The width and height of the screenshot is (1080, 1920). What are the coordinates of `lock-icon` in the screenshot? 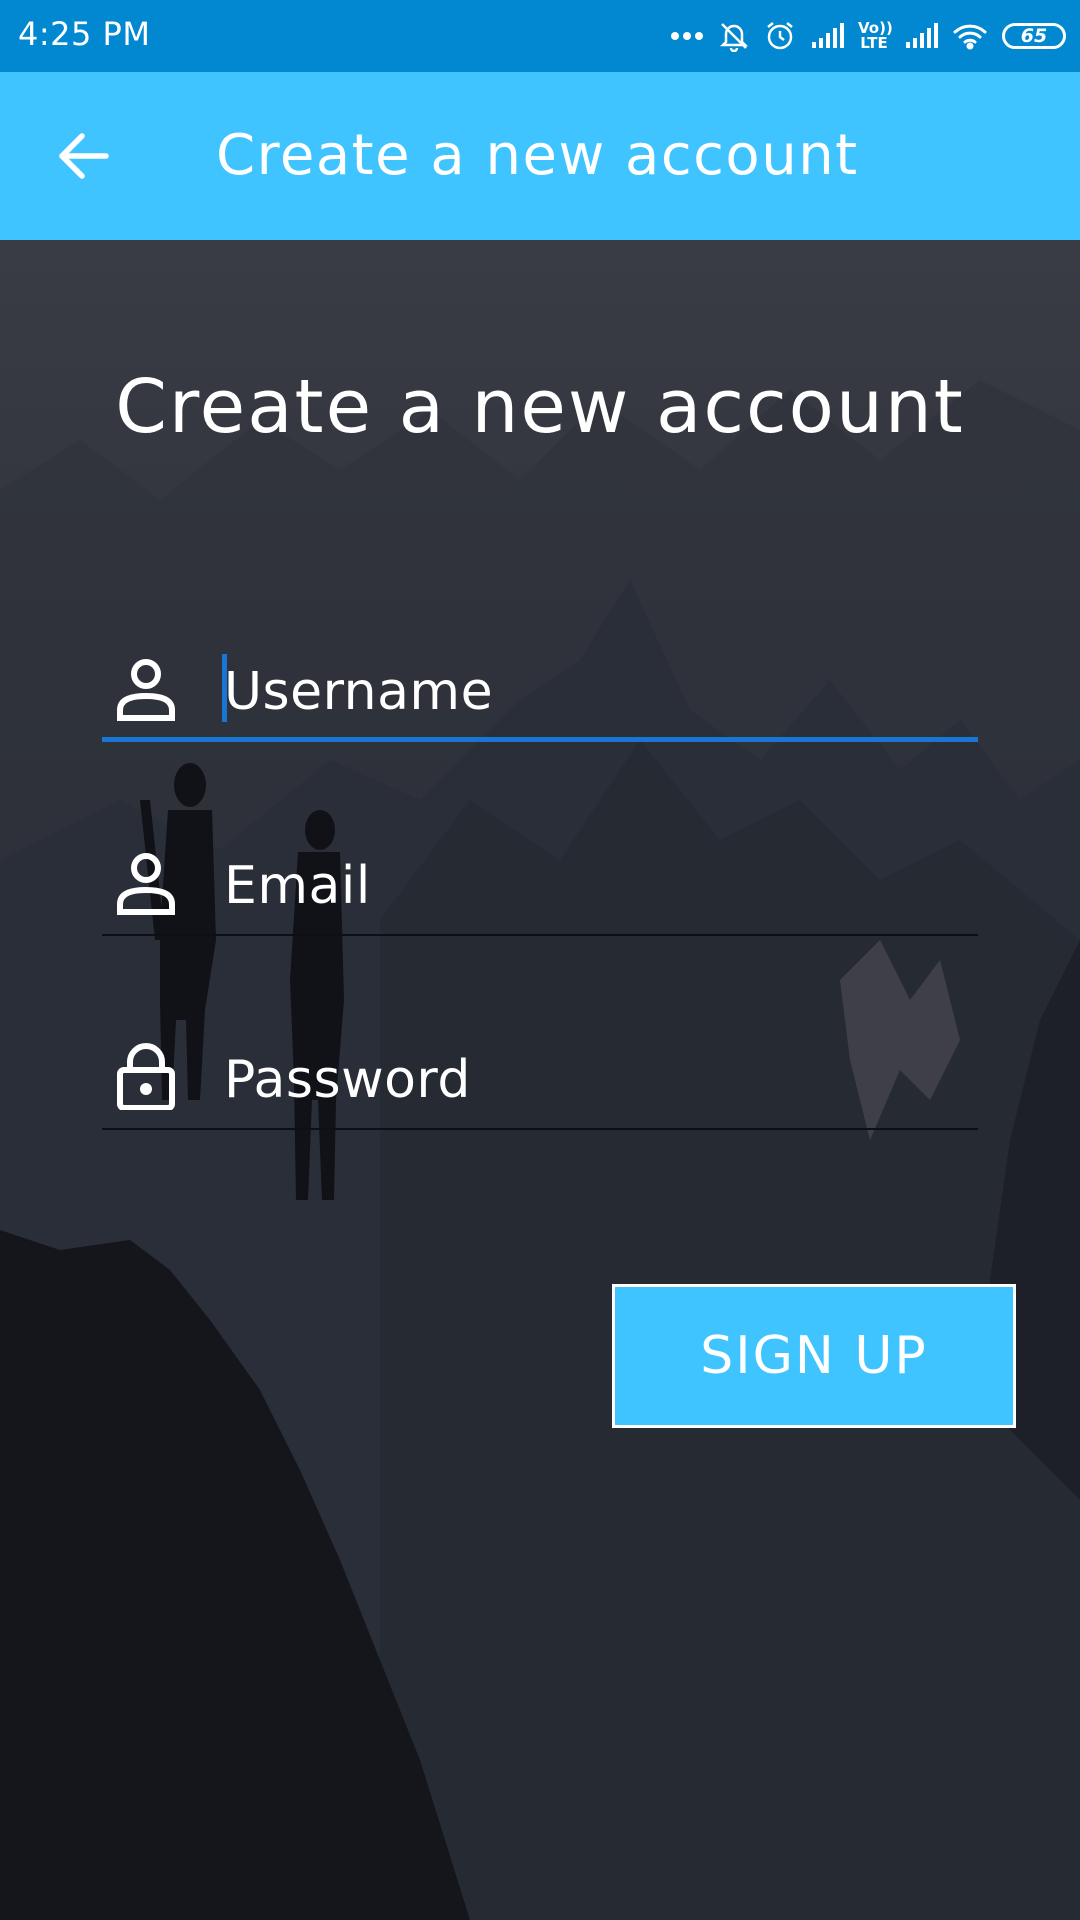 It's located at (146, 1076).